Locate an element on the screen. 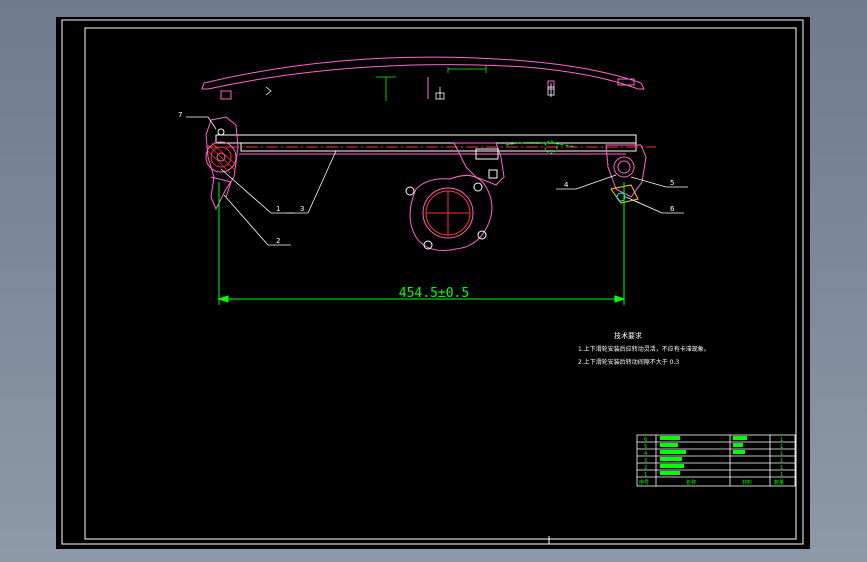 The image size is (867, 562). row-2-qty: 1 is located at coordinates (781, 468).